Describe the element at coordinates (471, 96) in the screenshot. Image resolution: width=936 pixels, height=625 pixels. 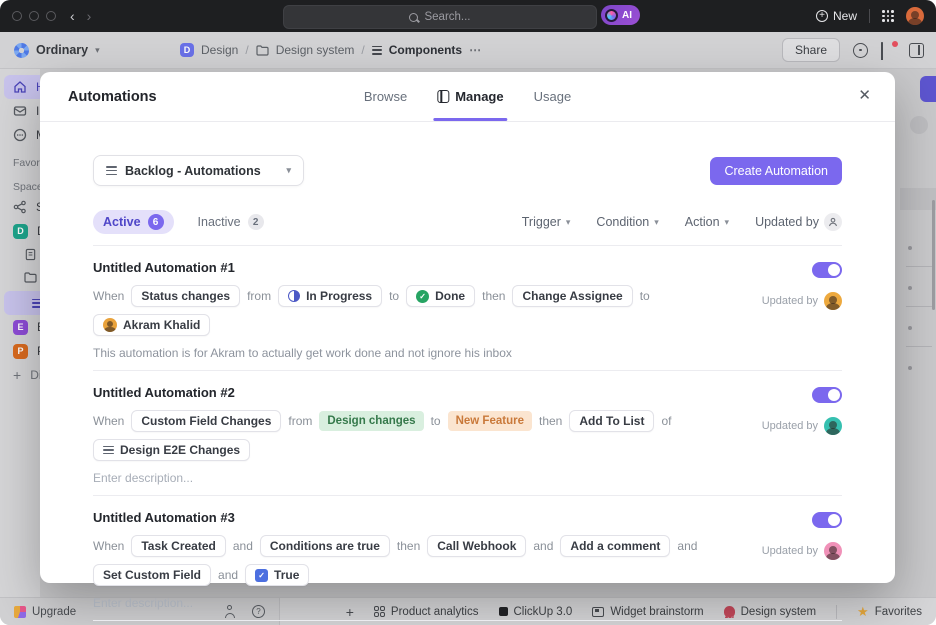
I see `tab-manage: Manage` at that location.